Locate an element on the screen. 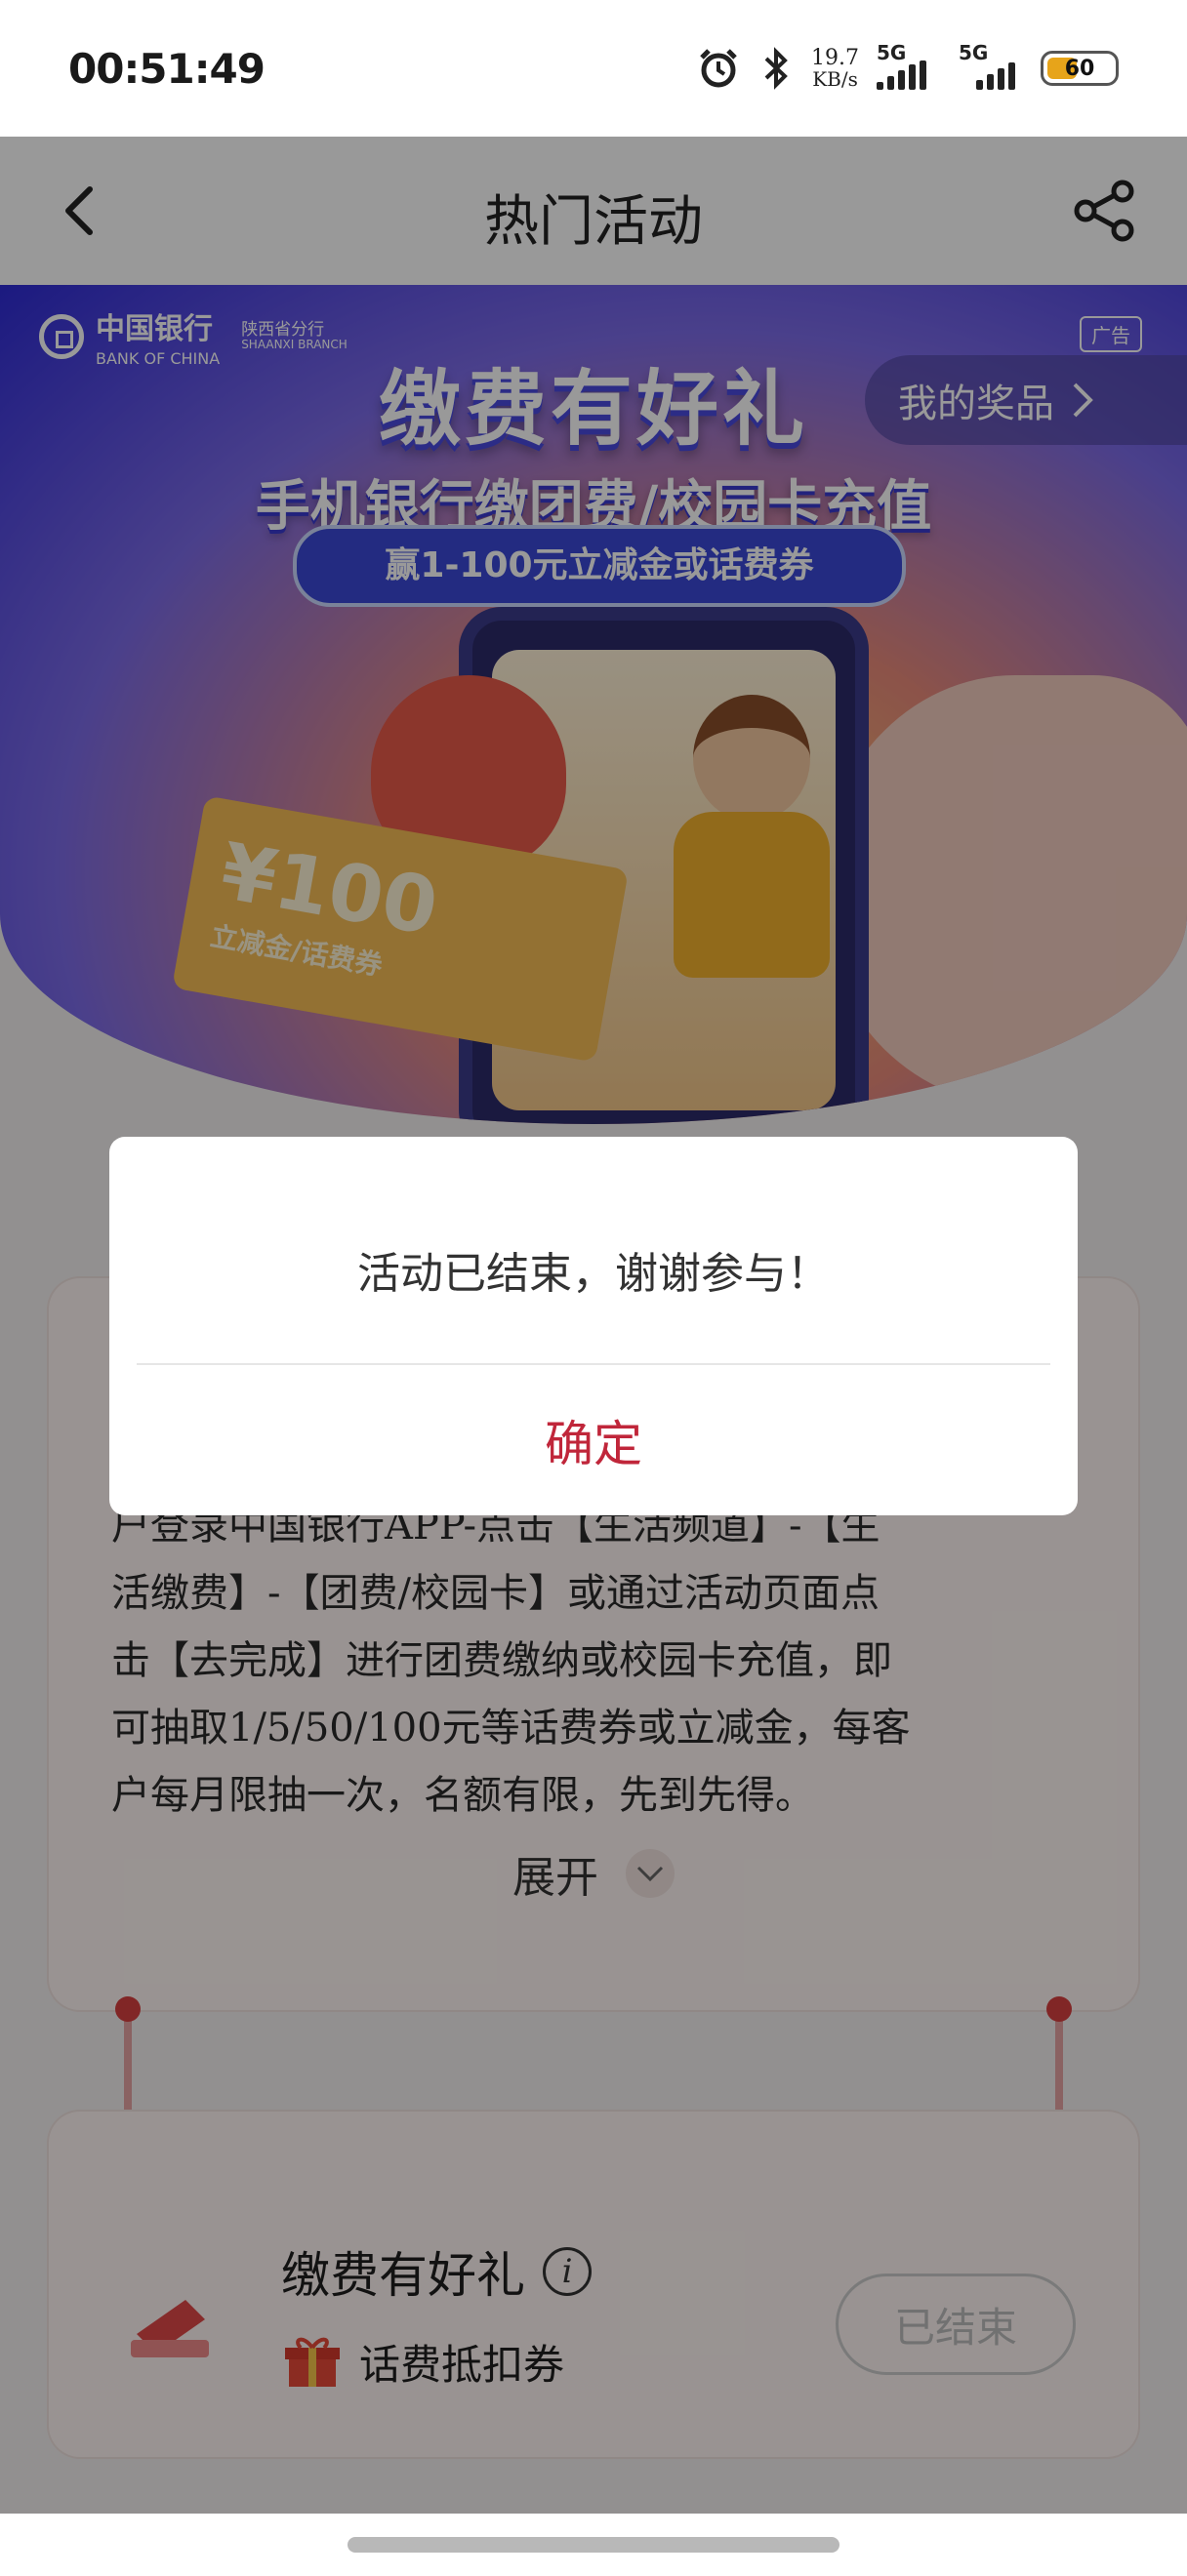  alarm-icon is located at coordinates (718, 68).